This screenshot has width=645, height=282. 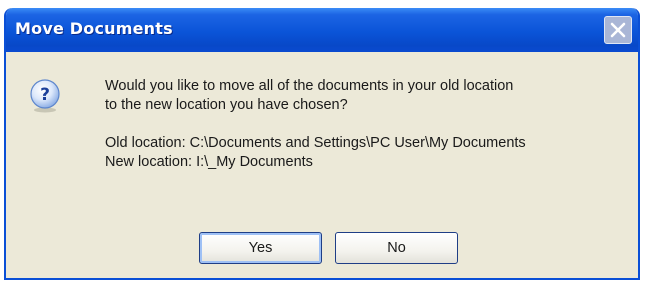 I want to click on new-location-text: New location: I:\_My Documents, so click(x=209, y=162).